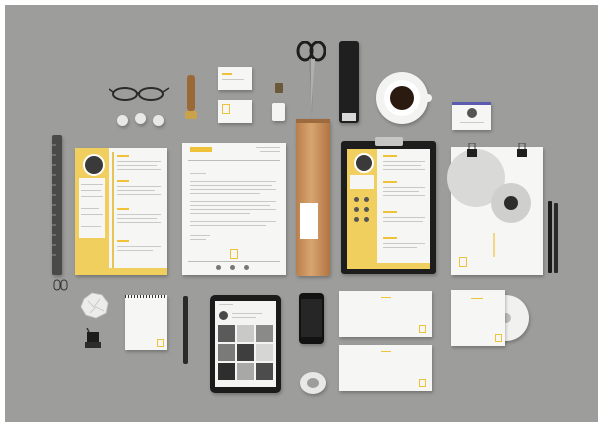  I want to click on resume-left, so click(121, 211).